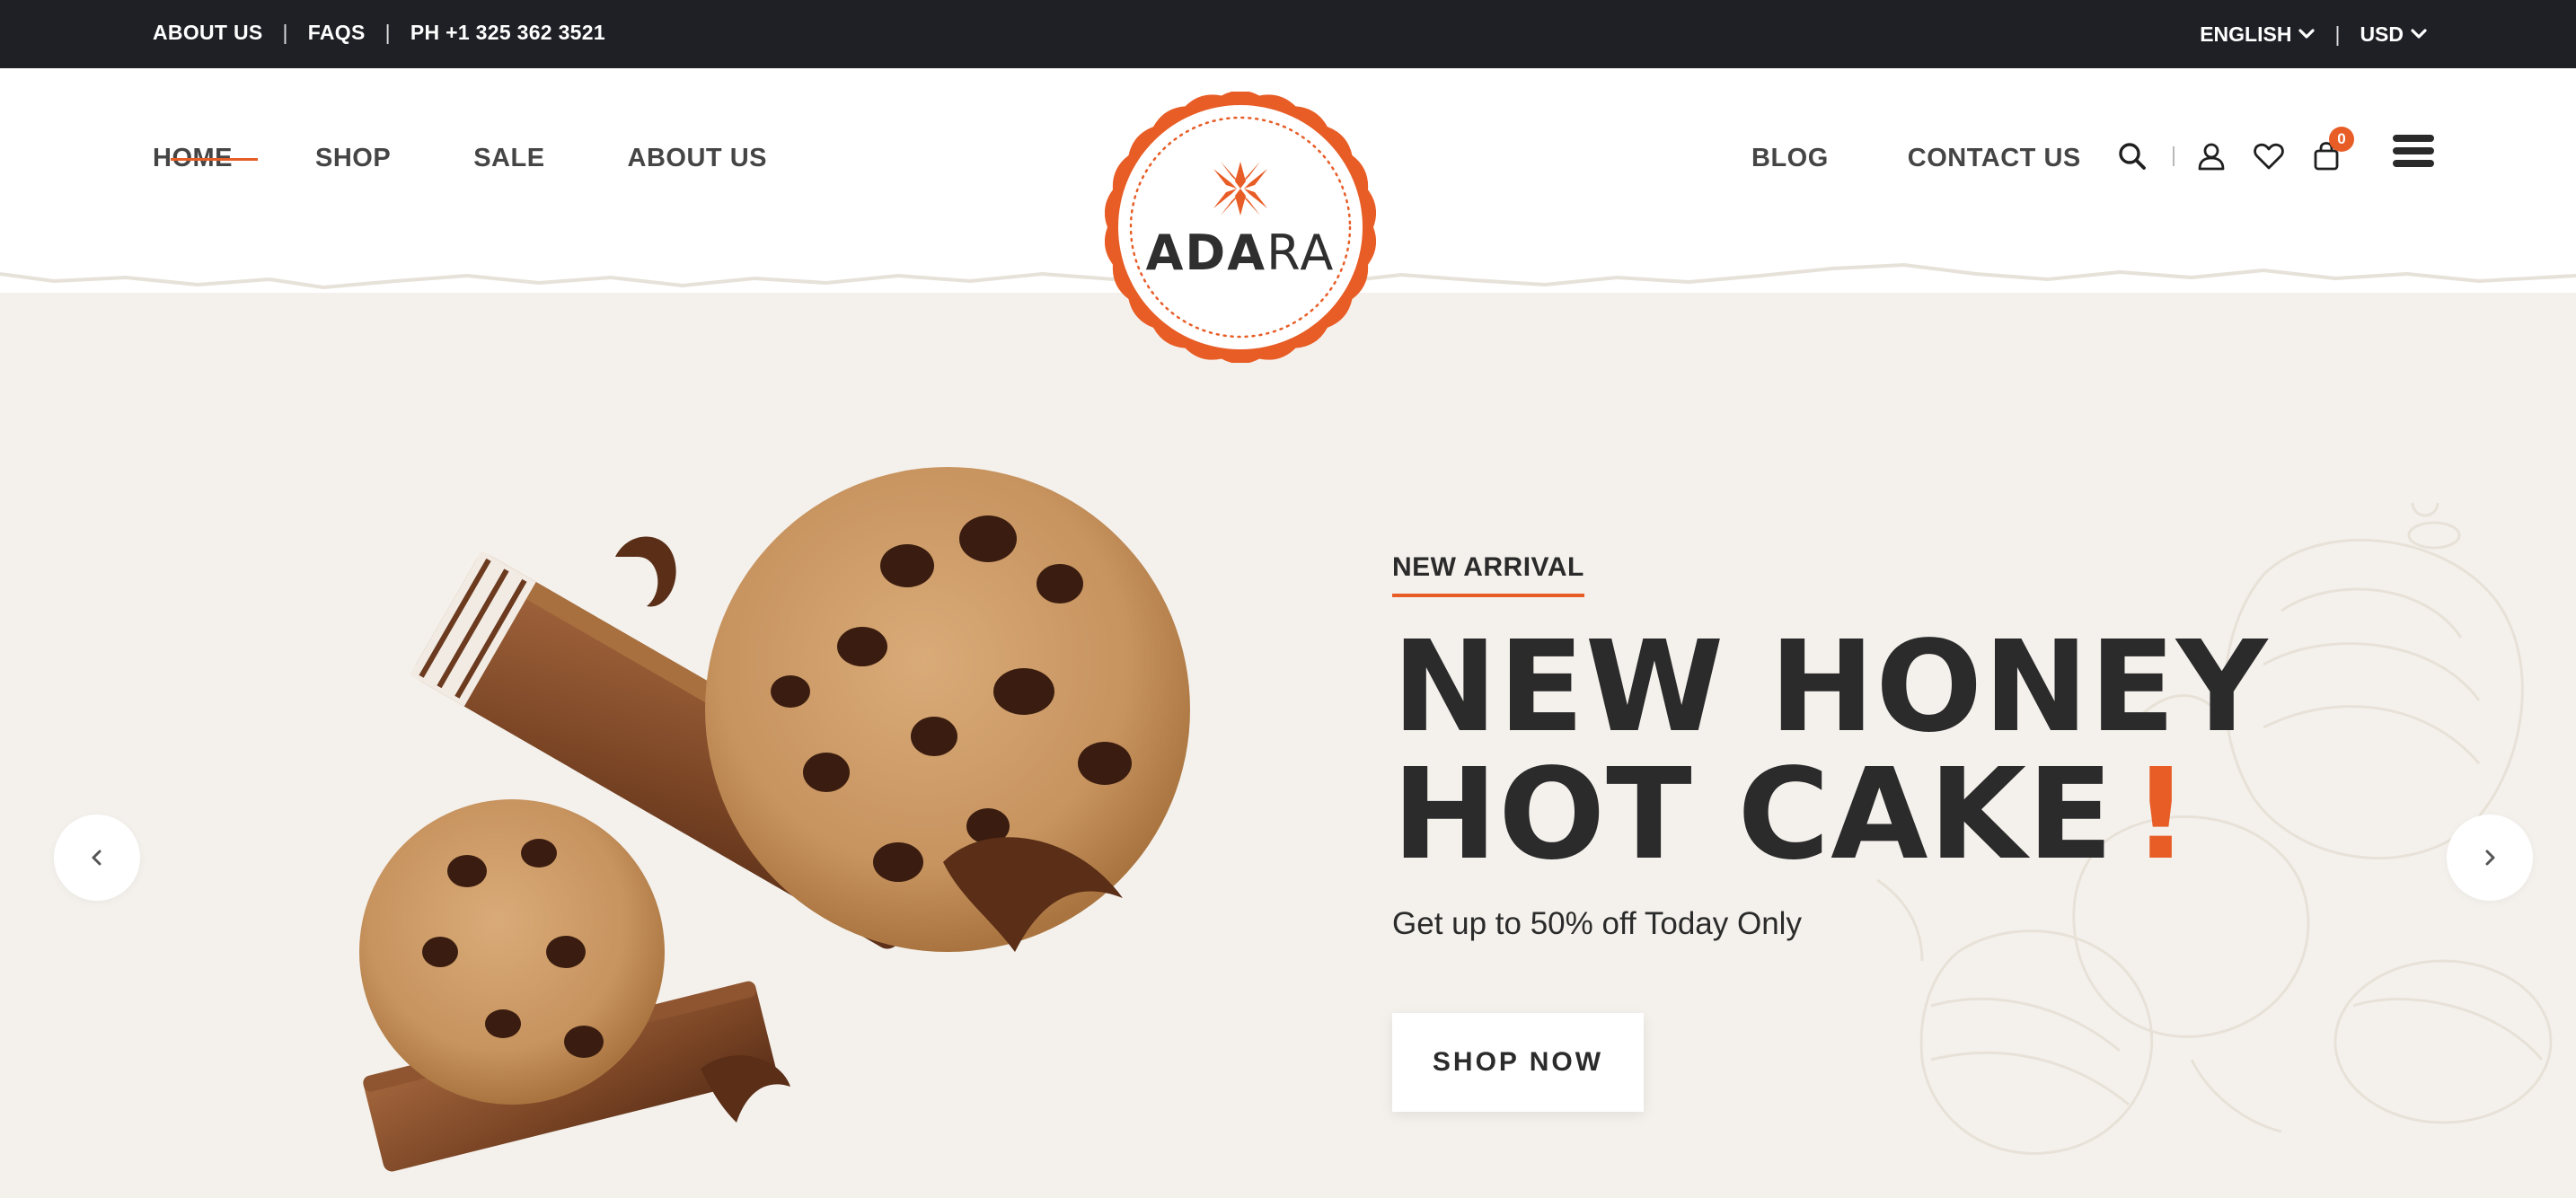 The image size is (2576, 1198). What do you see at coordinates (507, 33) in the screenshot?
I see `topbar-phone: PH +1 325 362 3521` at bounding box center [507, 33].